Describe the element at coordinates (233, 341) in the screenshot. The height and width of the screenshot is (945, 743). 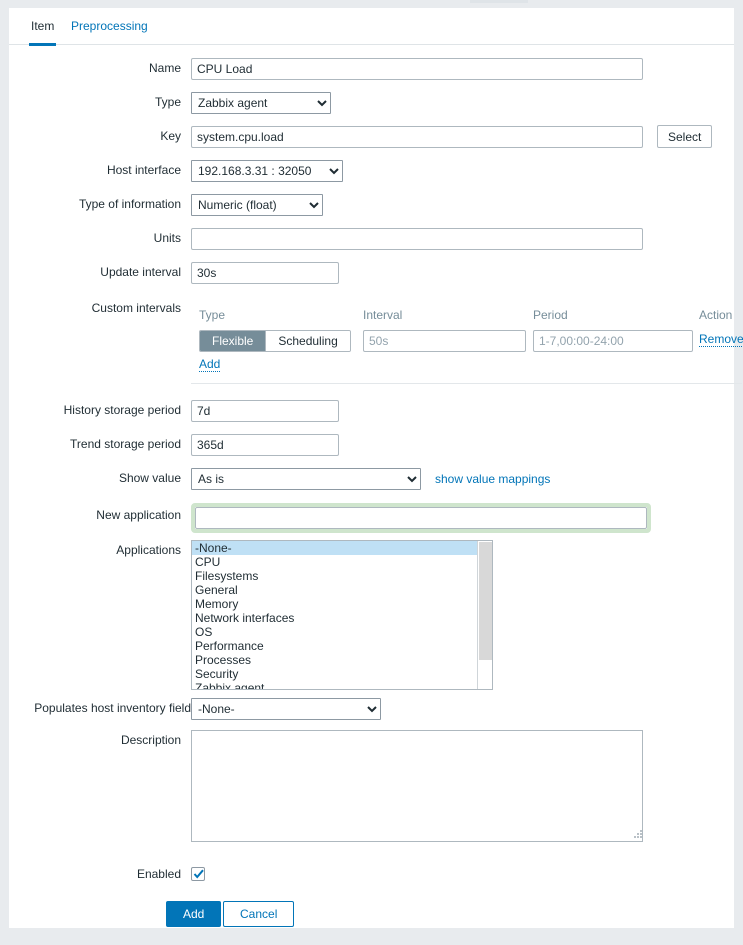
I see `interval-type-flexible: Flexible` at that location.